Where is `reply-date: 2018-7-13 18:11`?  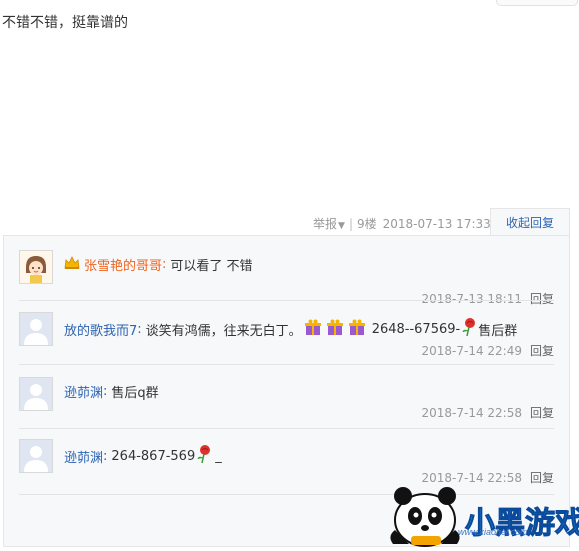 reply-date: 2018-7-13 18:11 is located at coordinates (471, 298).